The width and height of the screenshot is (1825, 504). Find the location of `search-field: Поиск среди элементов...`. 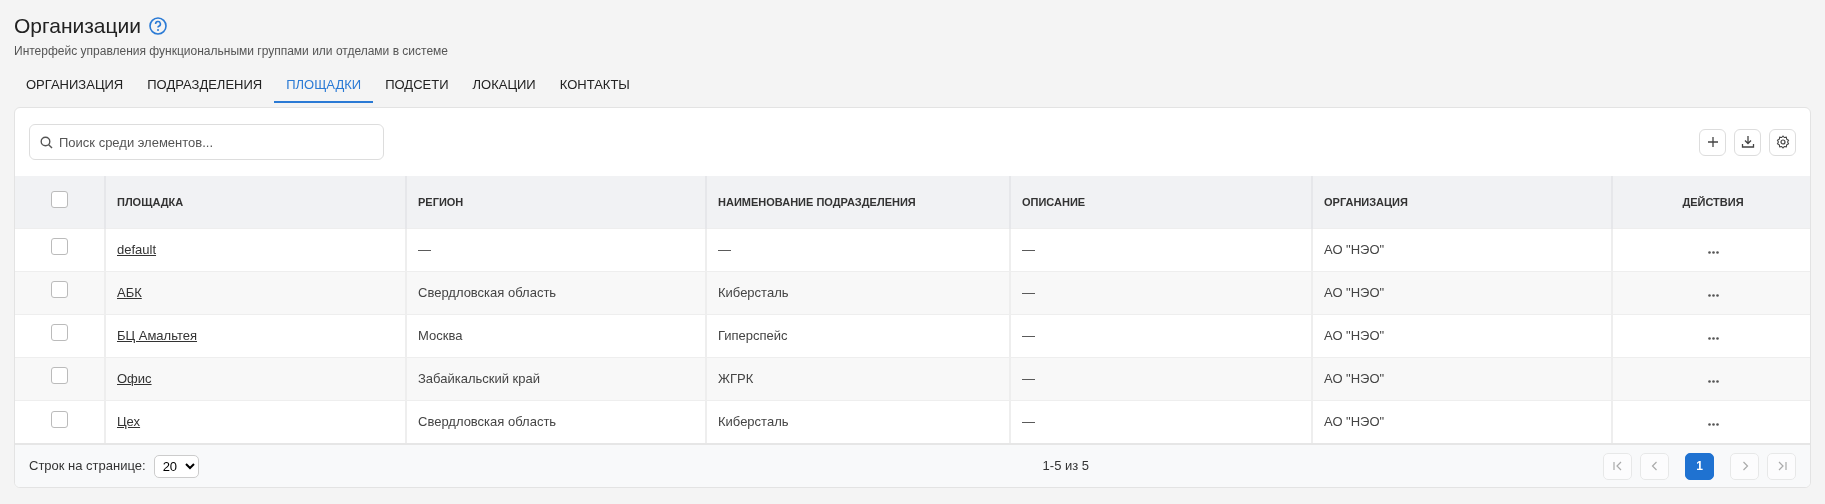

search-field: Поиск среди элементов... is located at coordinates (206, 142).